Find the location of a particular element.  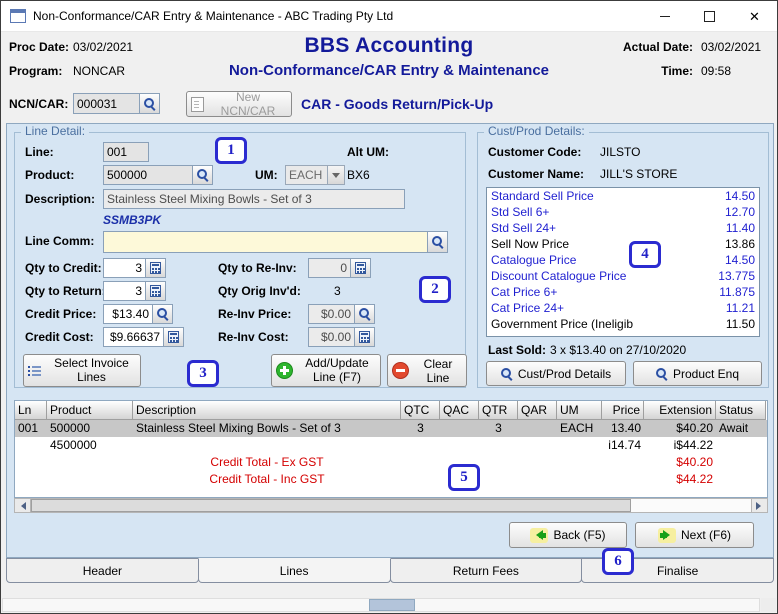

um-dropdown-button is located at coordinates (335, 175).